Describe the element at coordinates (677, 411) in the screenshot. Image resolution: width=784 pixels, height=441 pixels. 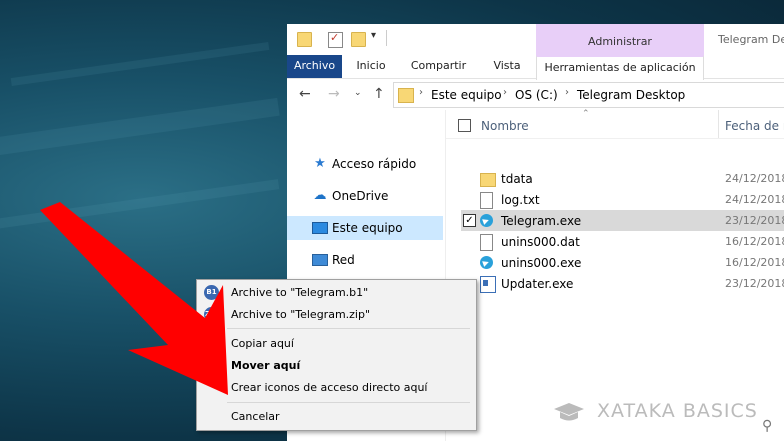
I see `watermark-text: XATAKA BASICS` at that location.